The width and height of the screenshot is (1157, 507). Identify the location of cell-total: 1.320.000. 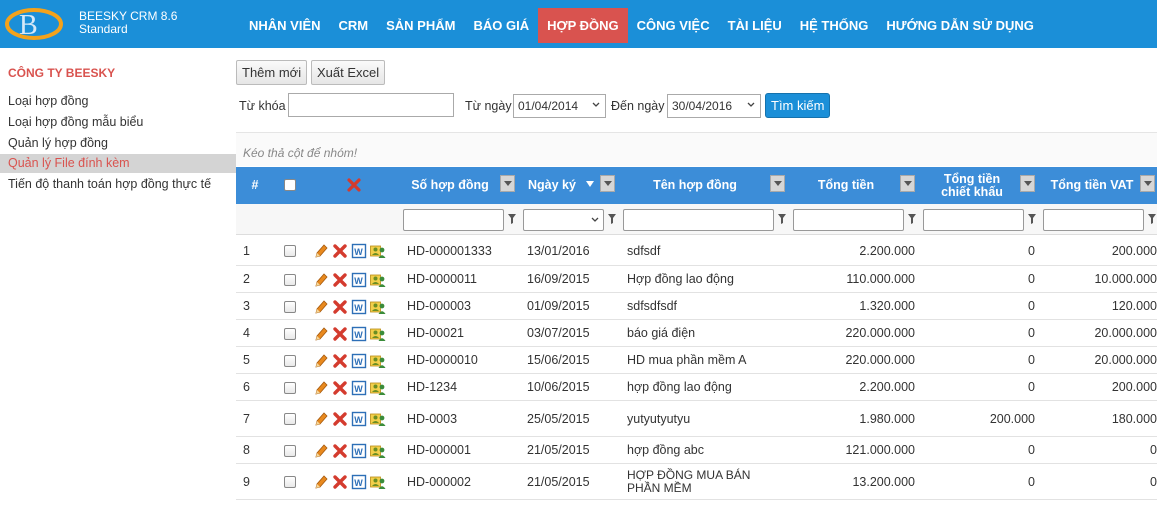
(887, 306).